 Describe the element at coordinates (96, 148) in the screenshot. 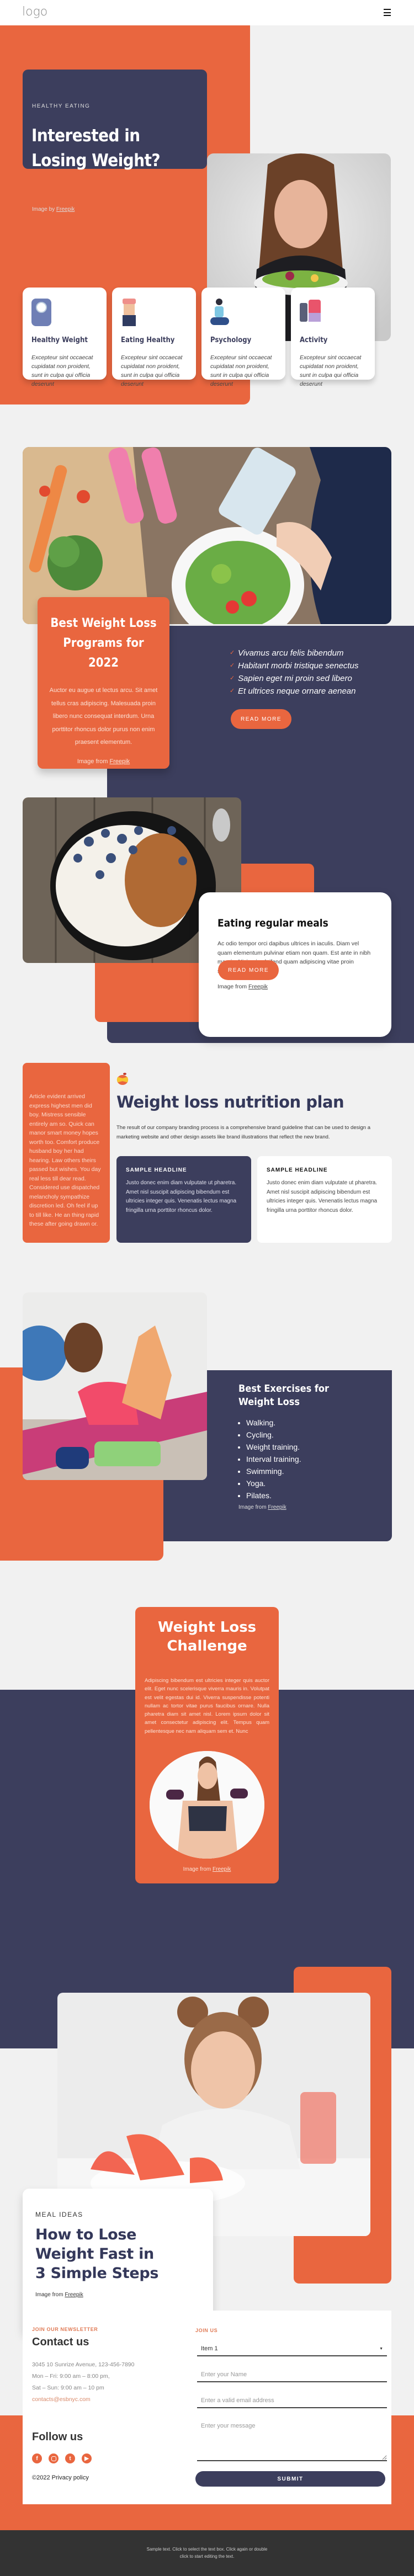

I see `hero-title: Interested in Losing Weight?` at that location.